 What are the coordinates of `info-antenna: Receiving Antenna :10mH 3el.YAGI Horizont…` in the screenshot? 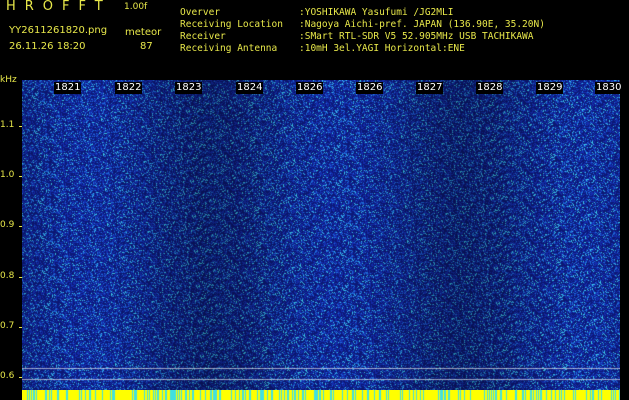 It's located at (322, 48).